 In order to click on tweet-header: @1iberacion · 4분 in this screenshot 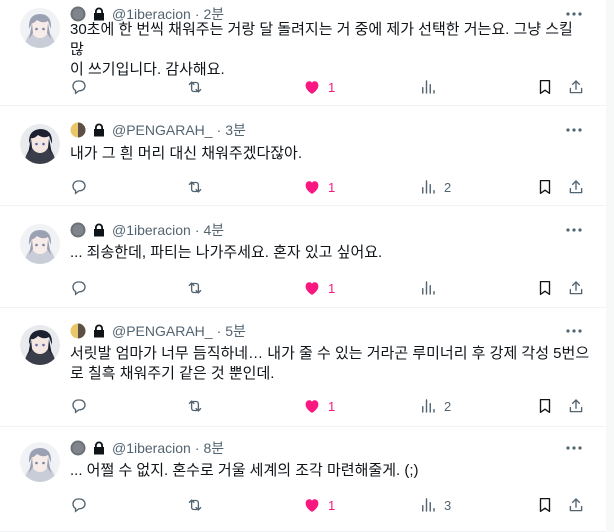, I will do `click(147, 230)`.